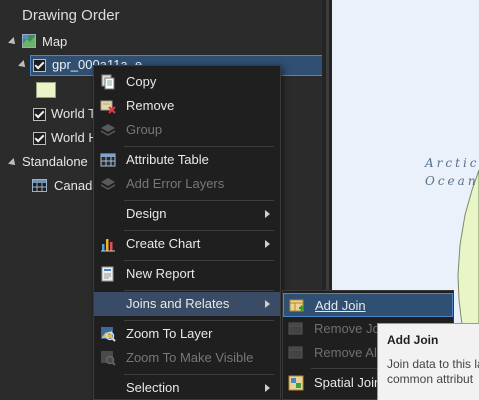  I want to click on menu-item-joins-and-relates: Joins and Relates, so click(187, 304).